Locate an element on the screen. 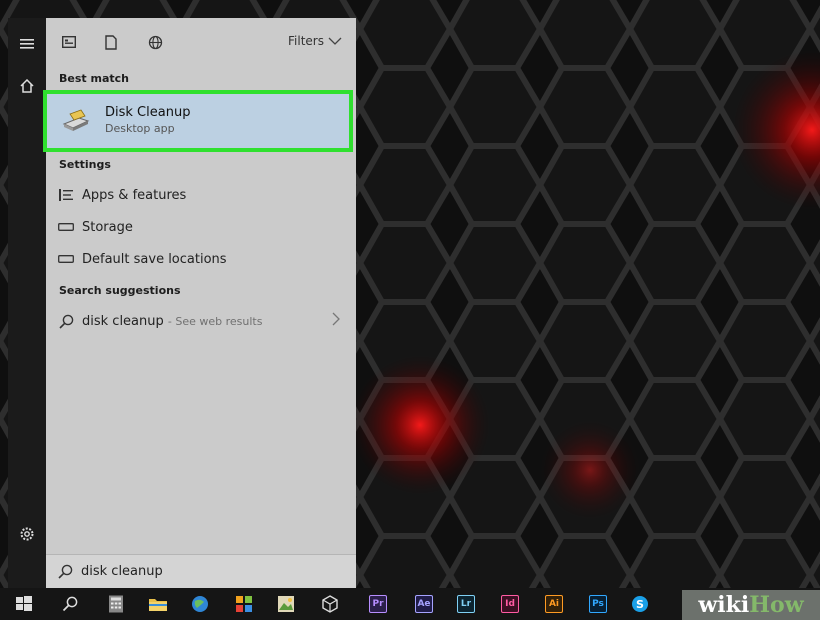 This screenshot has height=620, width=820. settings-item-label: Default save locations is located at coordinates (154, 259).